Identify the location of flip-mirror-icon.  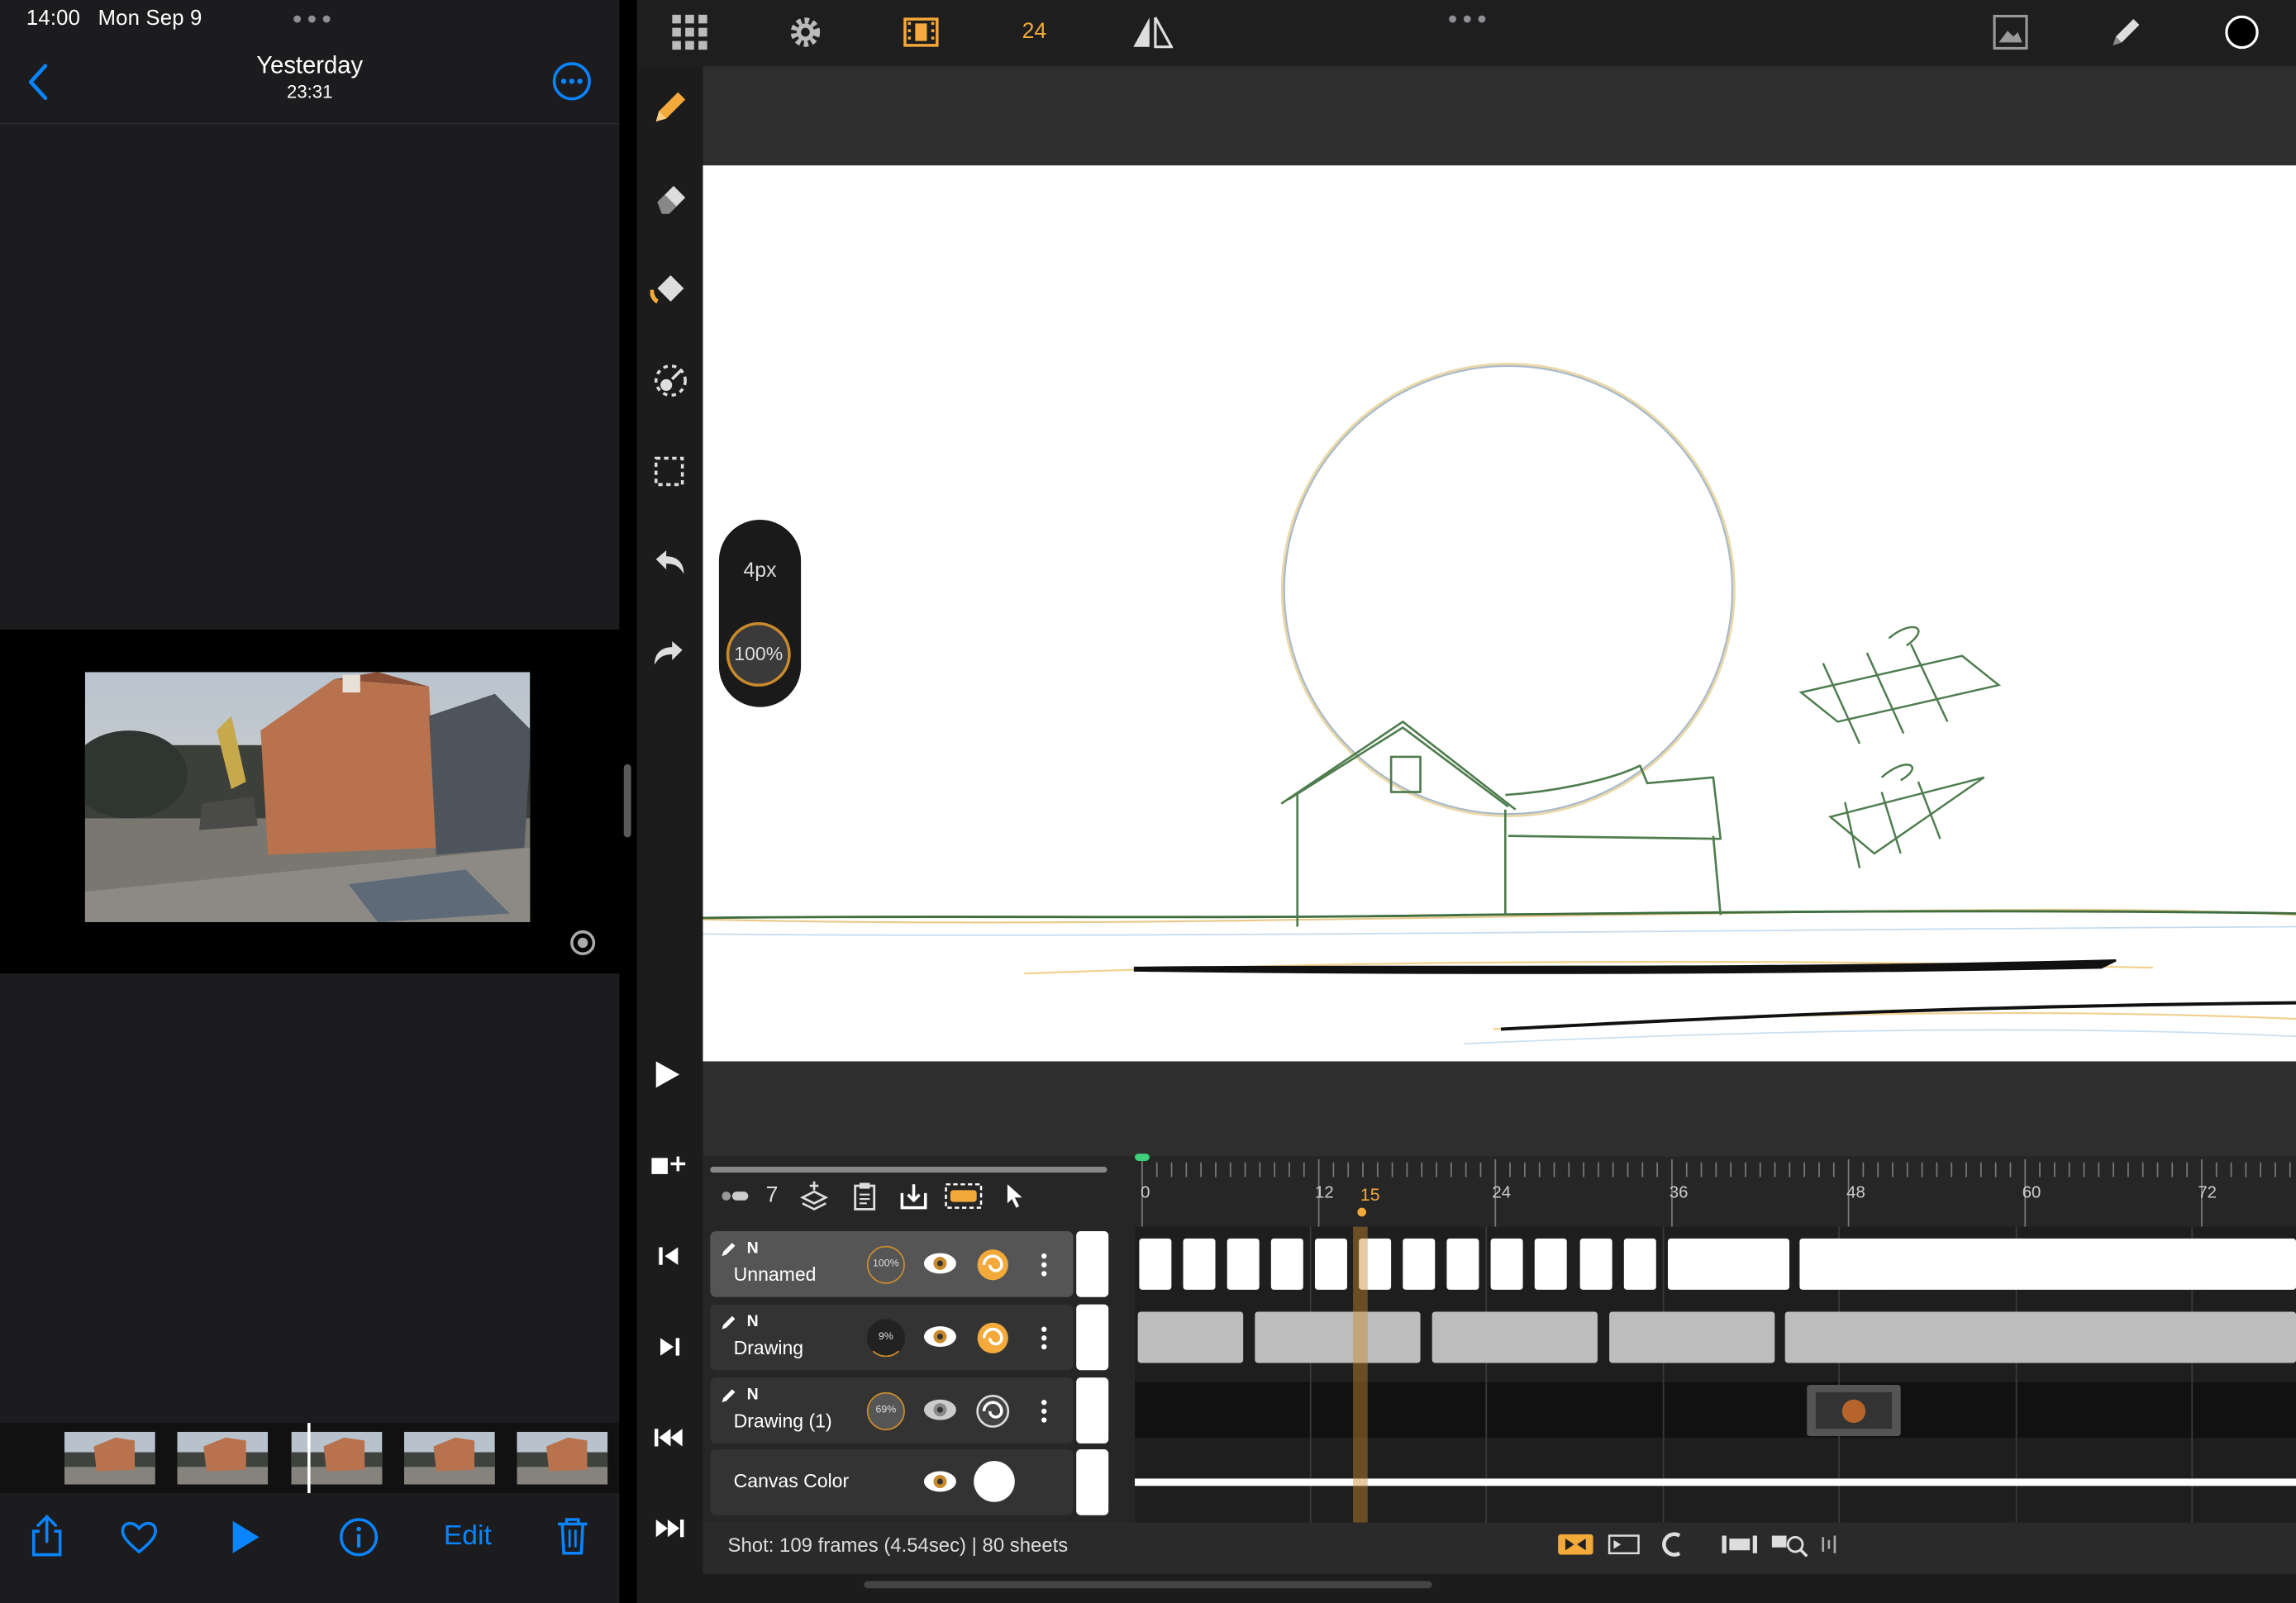
(1153, 32).